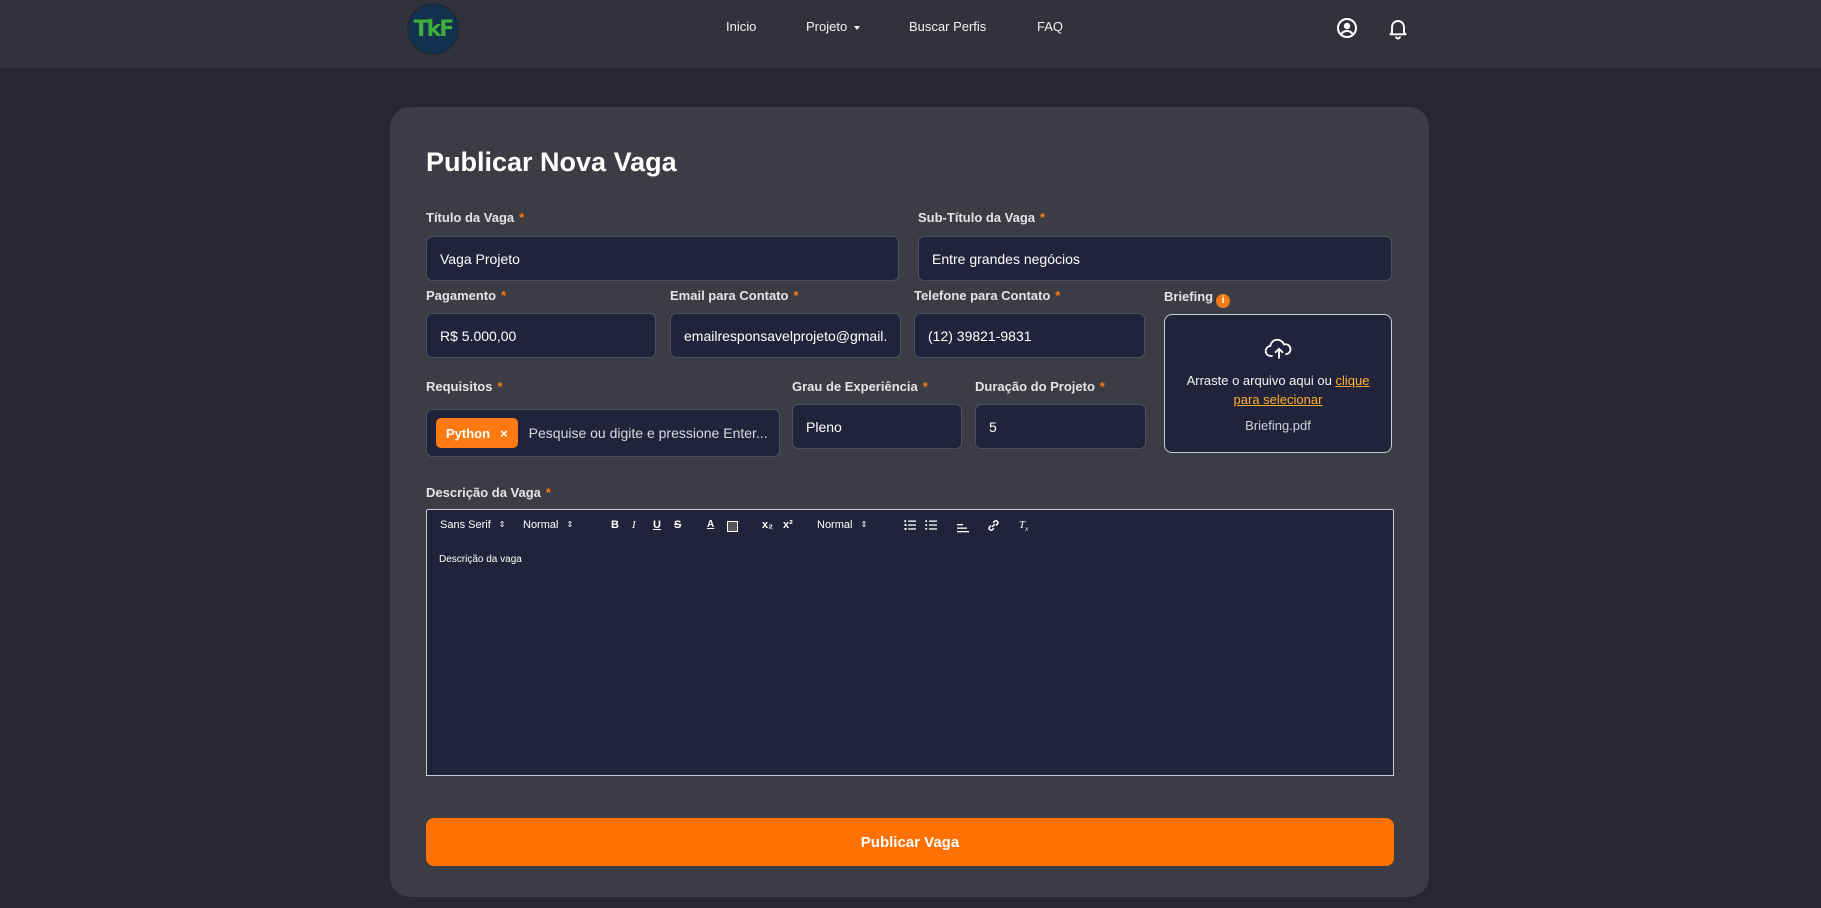  I want to click on pagamento-label: Pagamento *, so click(466, 295).